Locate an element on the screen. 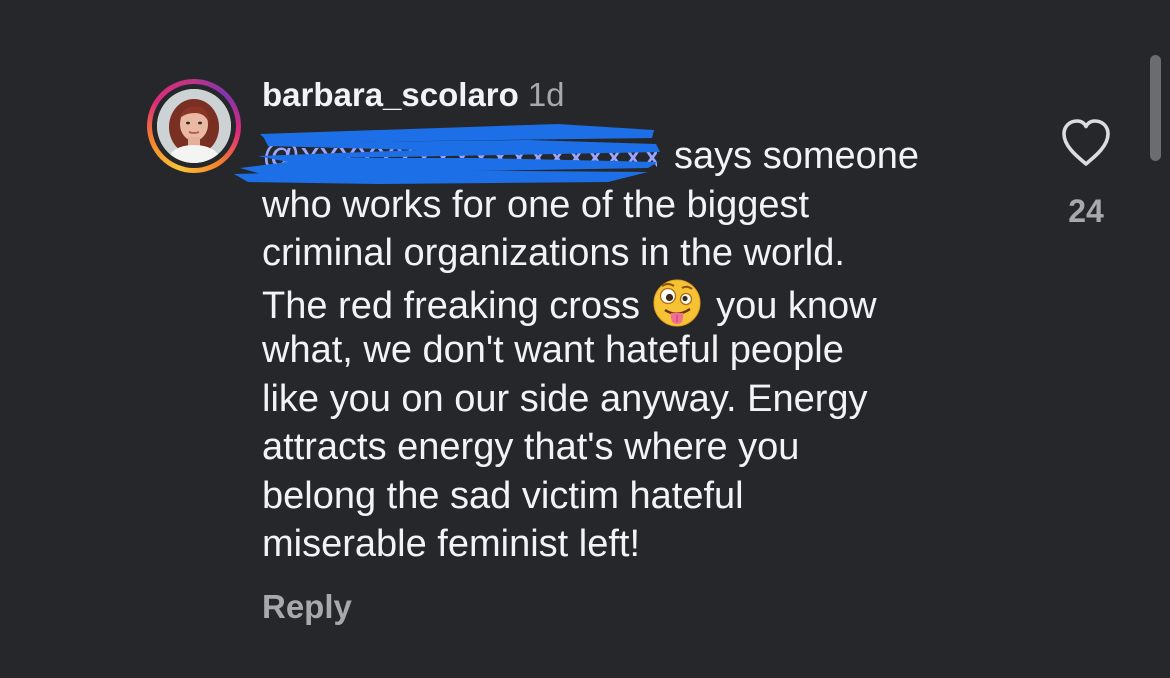 The height and width of the screenshot is (678, 1170). comment-line: what, we don't want hateful people is located at coordinates (553, 350).